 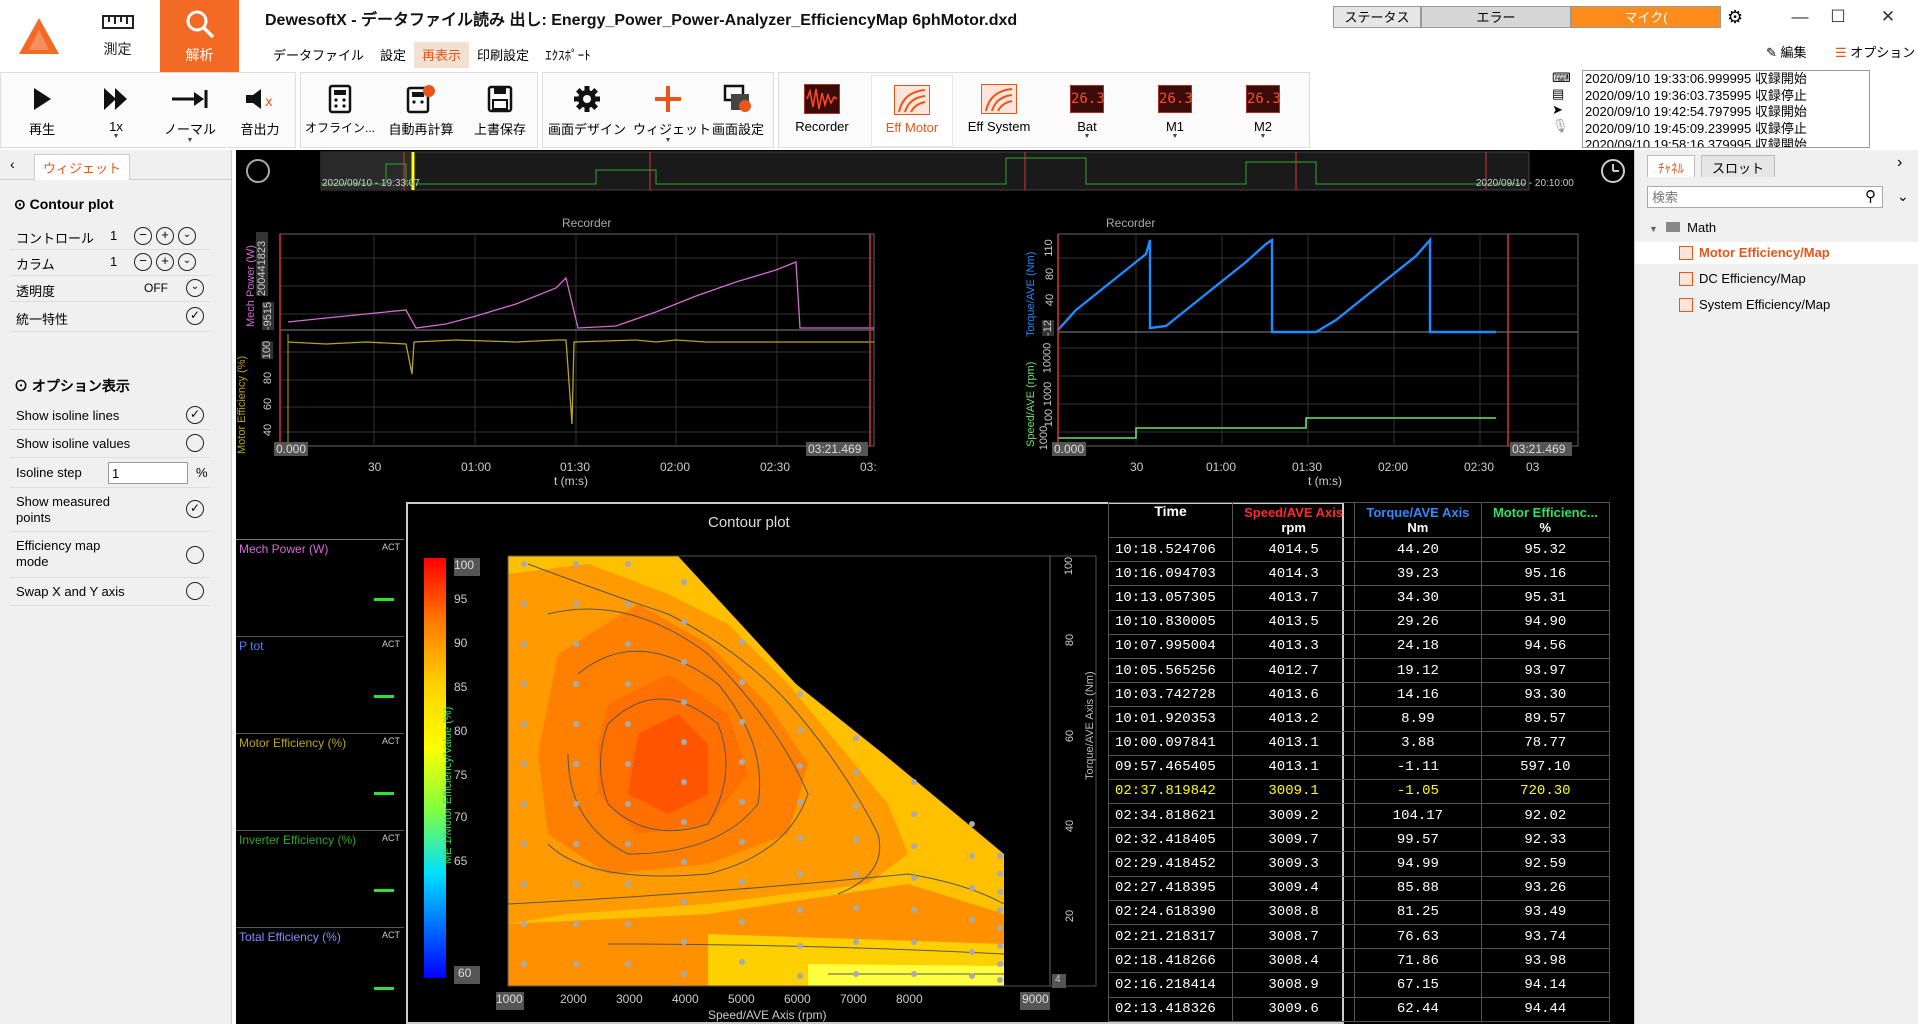 I want to click on tab-channel: ﾁｬﾈﾙ, so click(x=1671, y=166).